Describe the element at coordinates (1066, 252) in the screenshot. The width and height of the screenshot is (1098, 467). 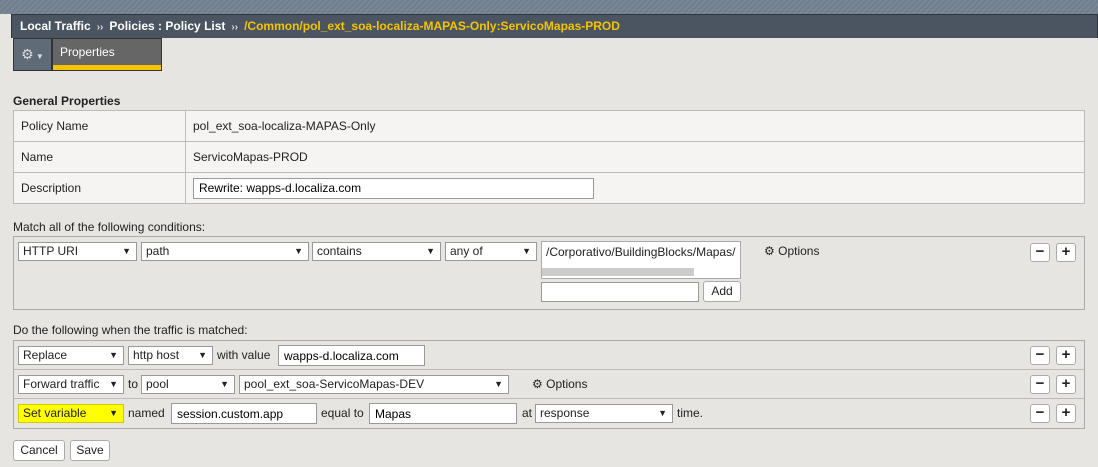
I see `add-condition-button: +` at that location.